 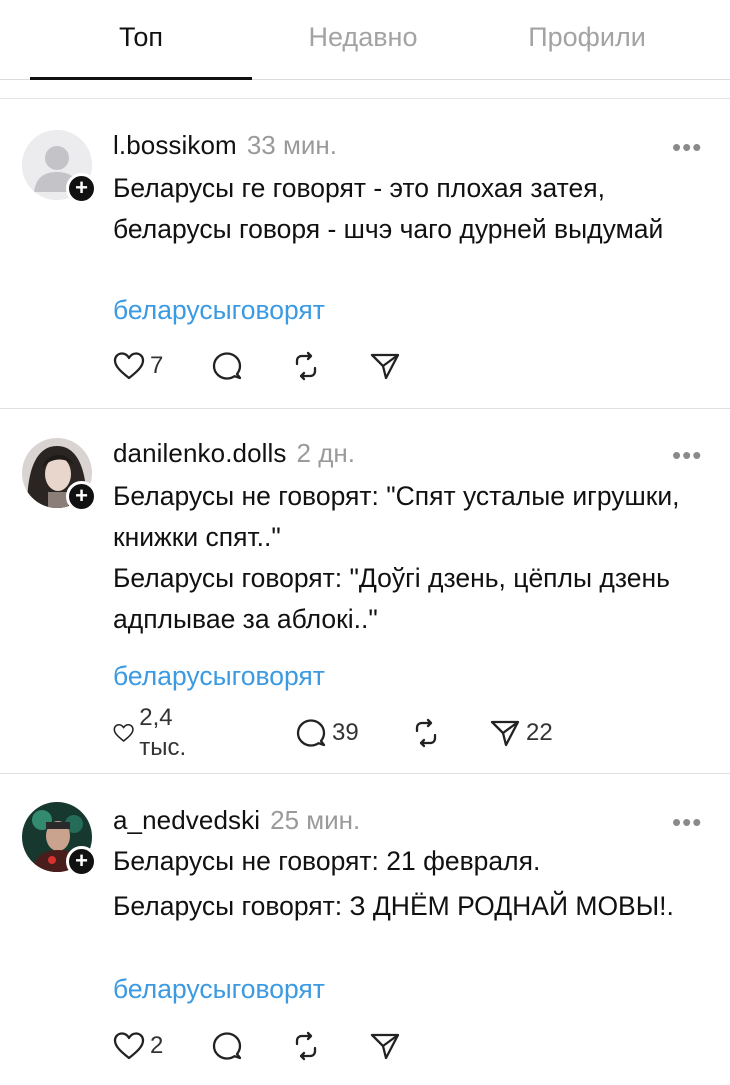 I want to click on tab-bar: Топ Недавно Профили, so click(x=365, y=40).